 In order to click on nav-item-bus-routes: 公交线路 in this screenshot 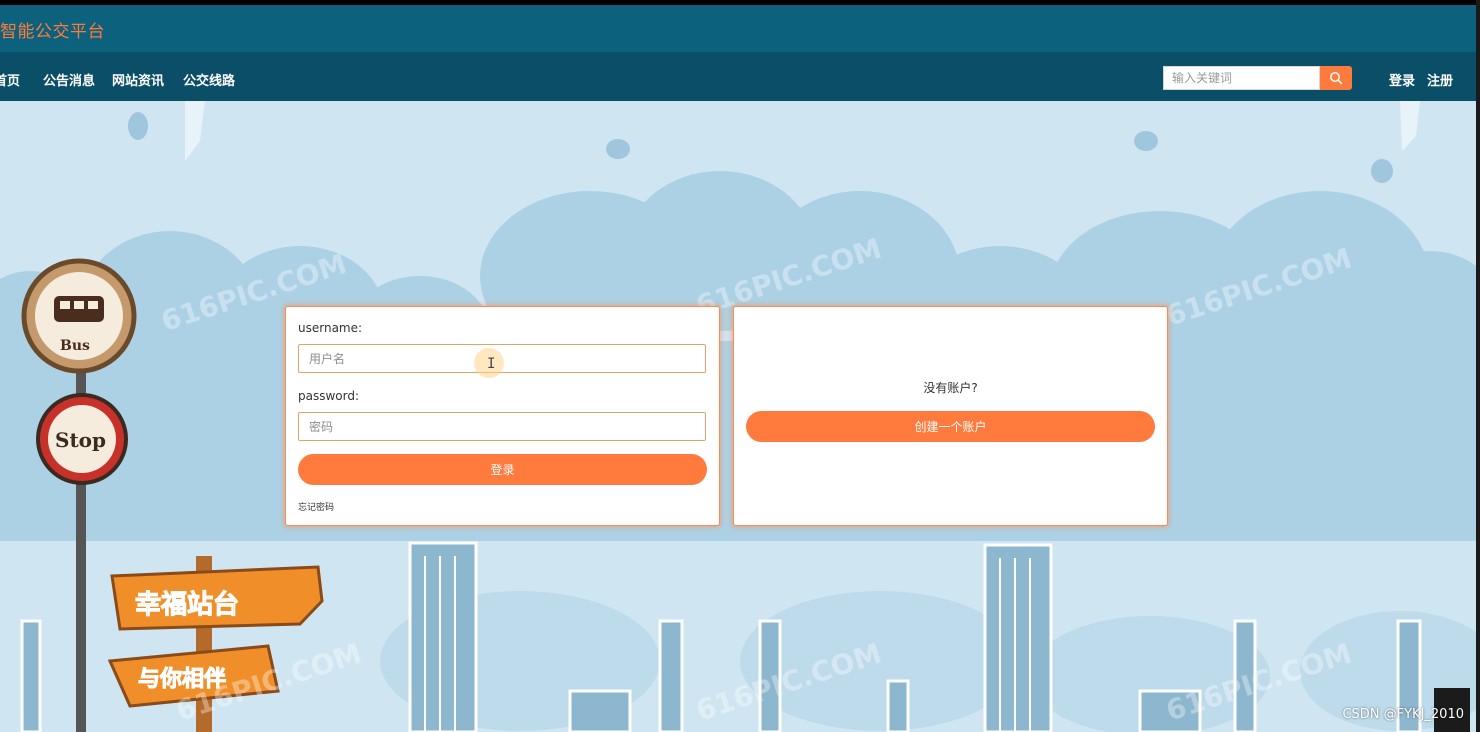, I will do `click(209, 79)`.